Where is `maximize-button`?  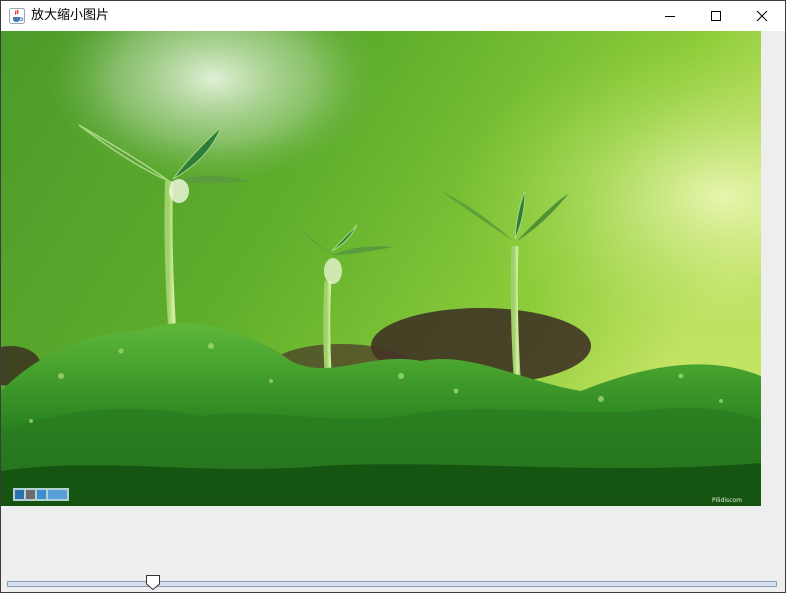 maximize-button is located at coordinates (716, 16).